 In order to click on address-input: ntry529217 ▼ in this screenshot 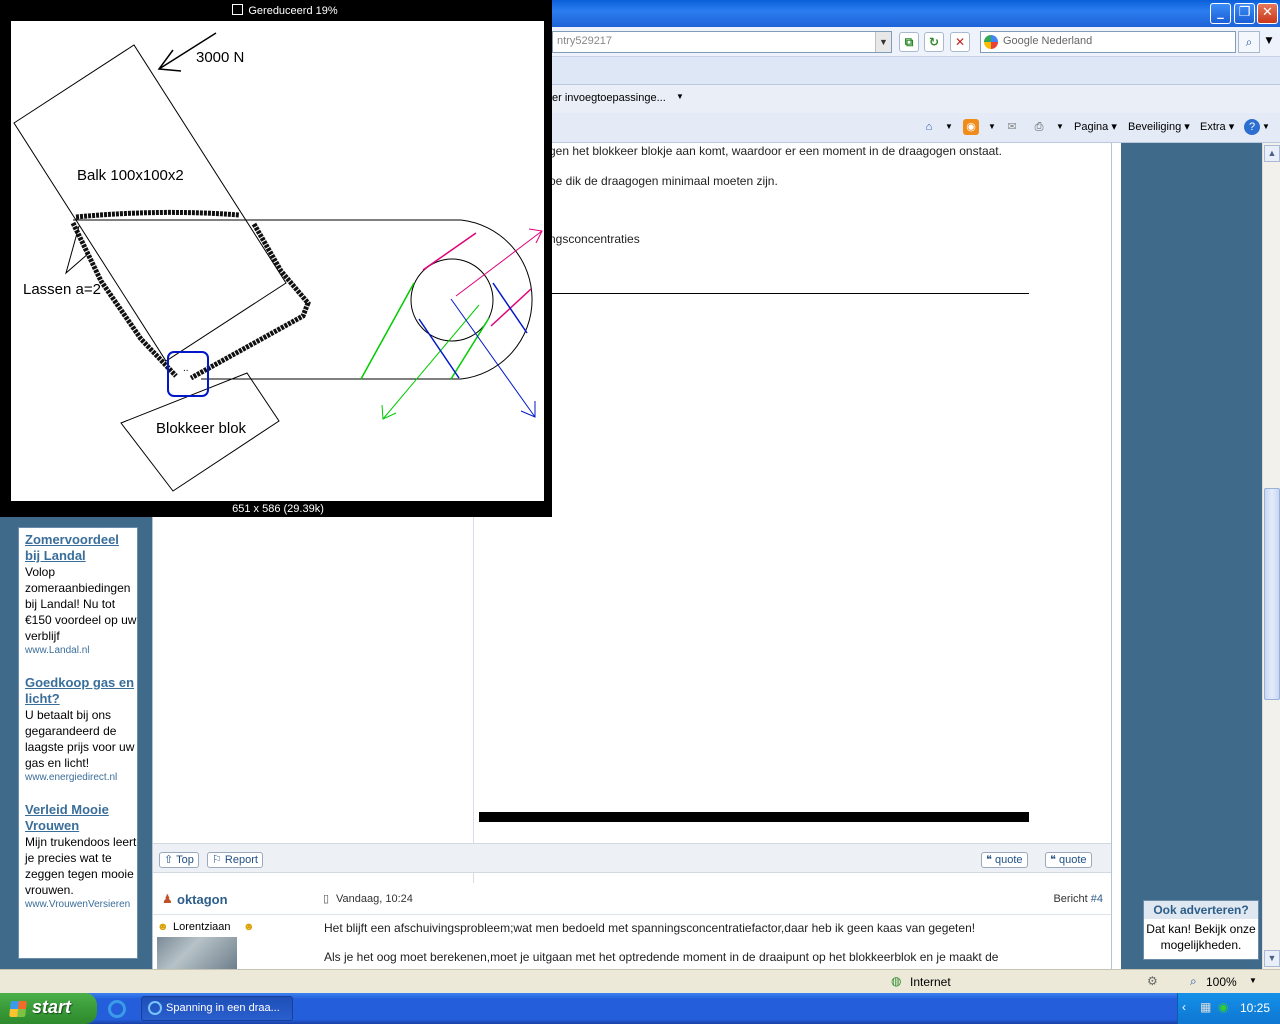, I will do `click(722, 42)`.